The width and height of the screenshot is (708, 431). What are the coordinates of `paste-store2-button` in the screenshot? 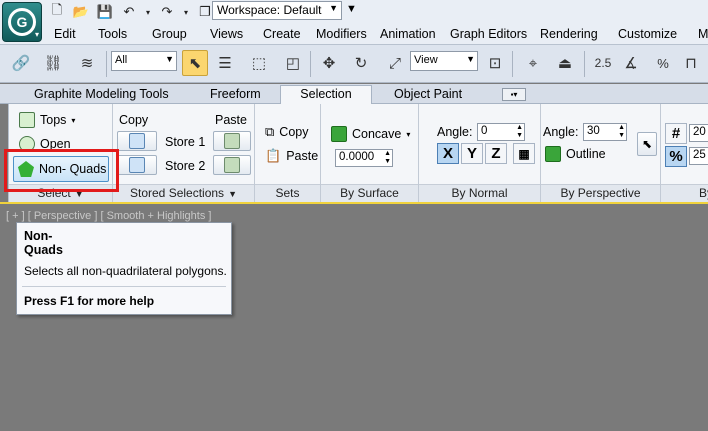 It's located at (232, 165).